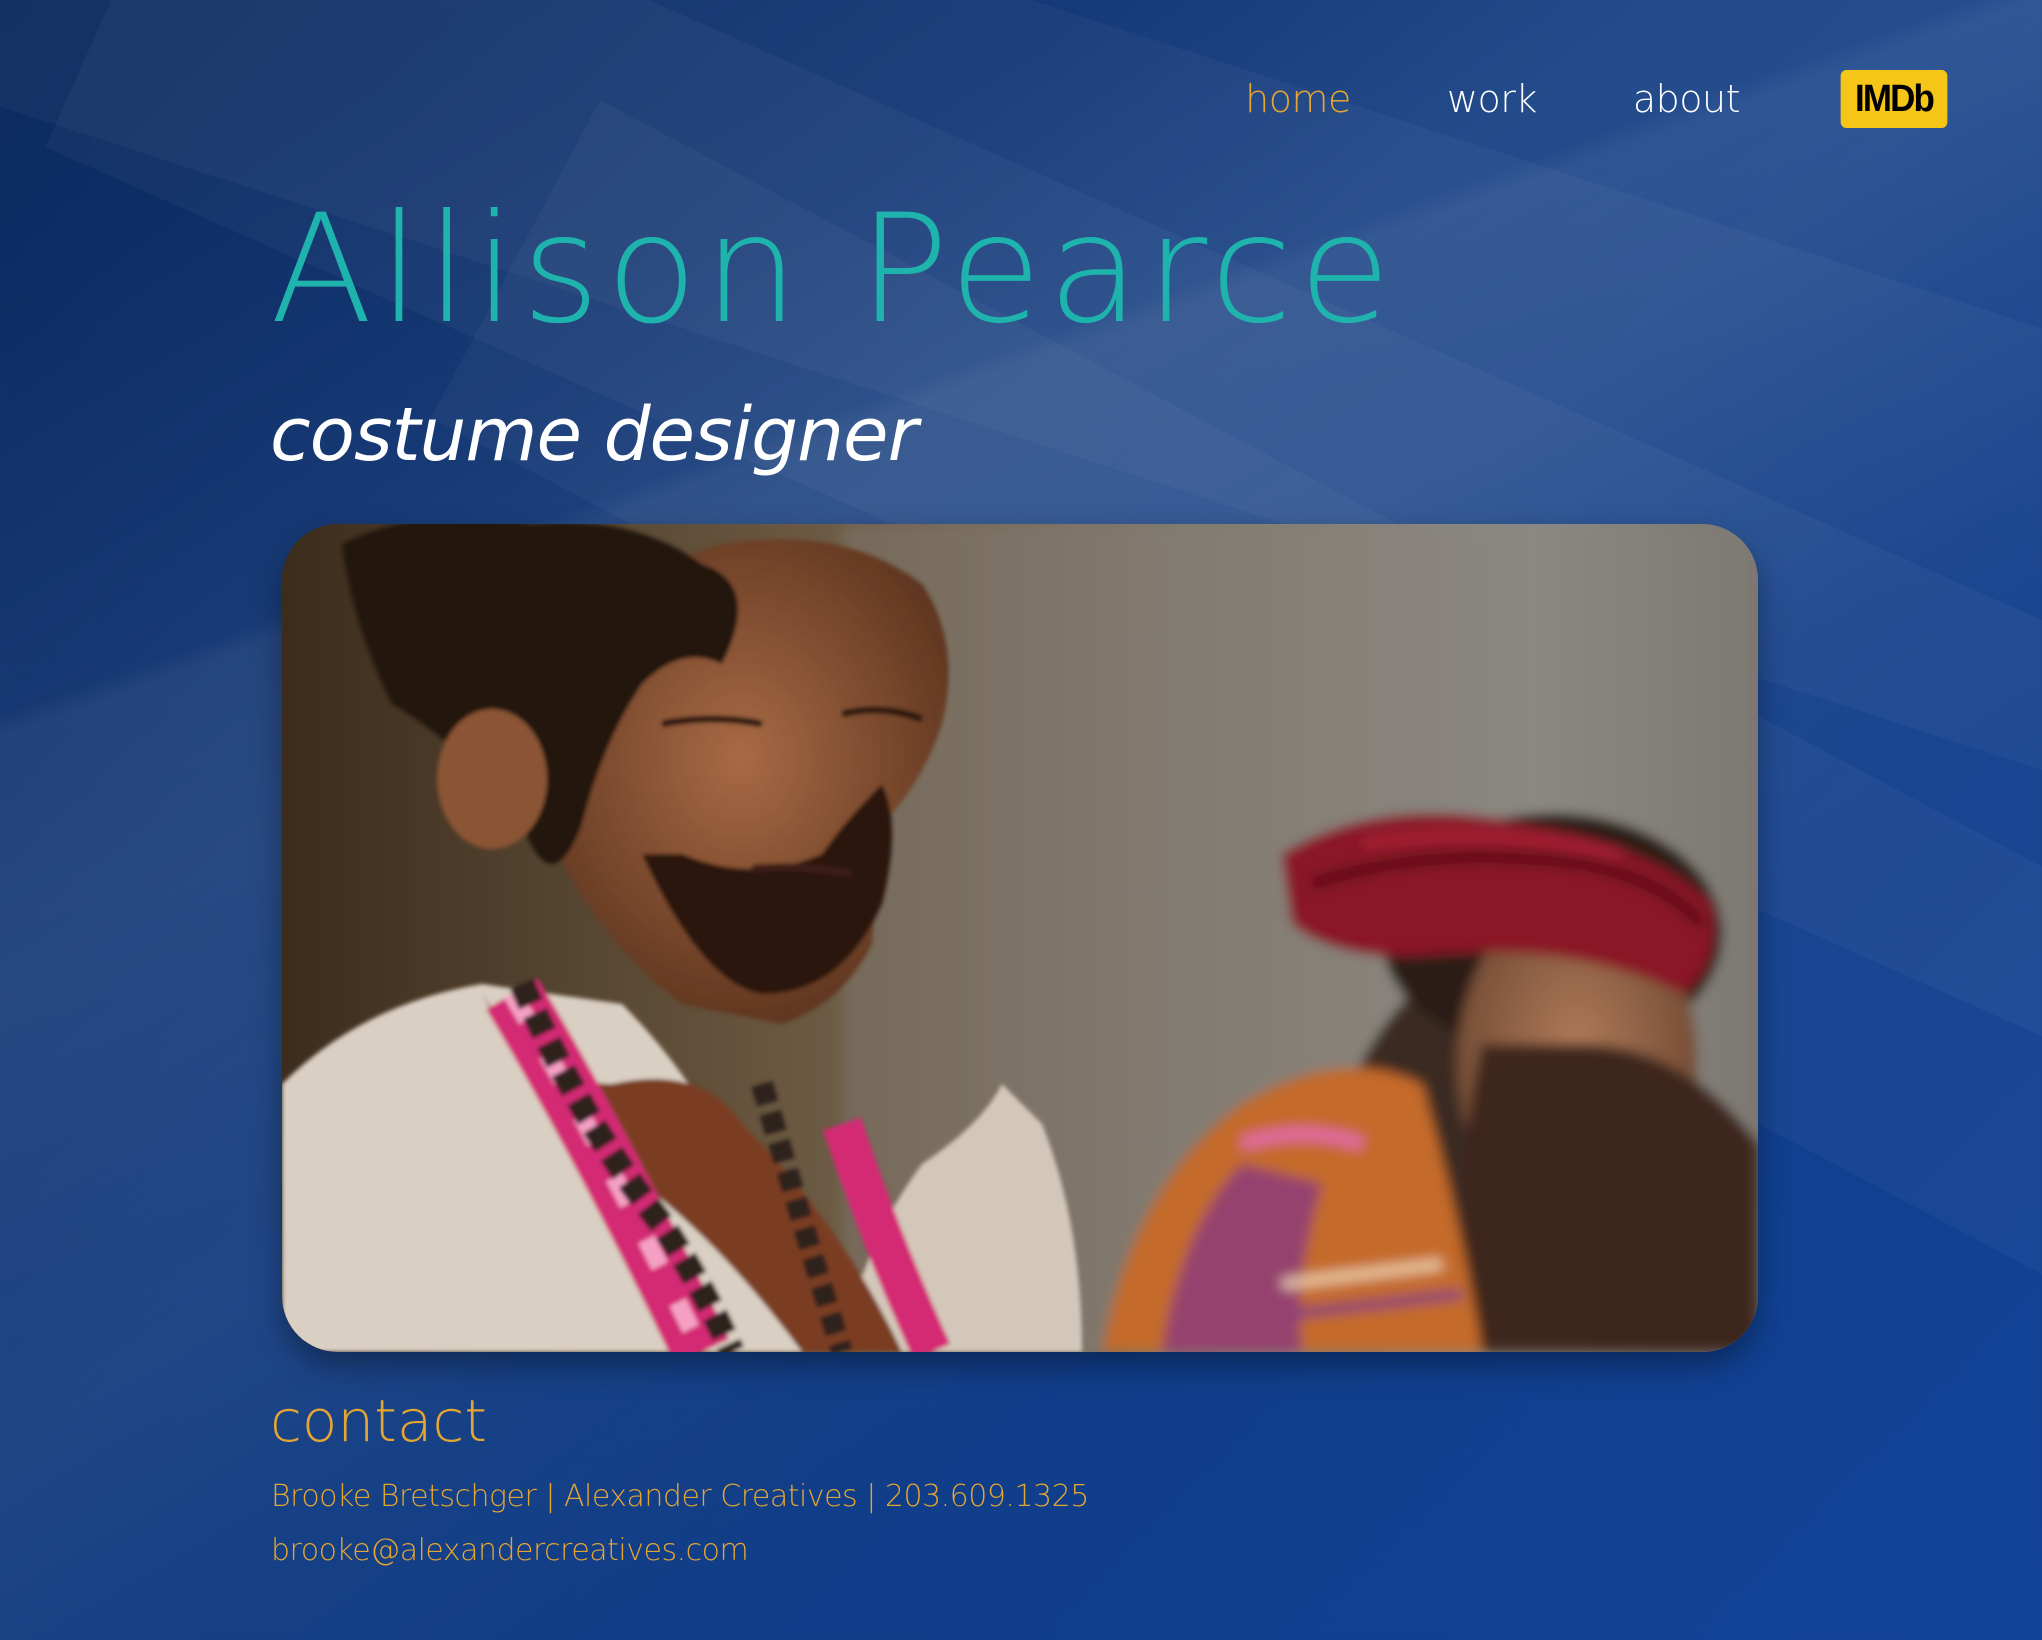  What do you see at coordinates (833, 270) in the screenshot?
I see `page-title: Allison Pearce` at bounding box center [833, 270].